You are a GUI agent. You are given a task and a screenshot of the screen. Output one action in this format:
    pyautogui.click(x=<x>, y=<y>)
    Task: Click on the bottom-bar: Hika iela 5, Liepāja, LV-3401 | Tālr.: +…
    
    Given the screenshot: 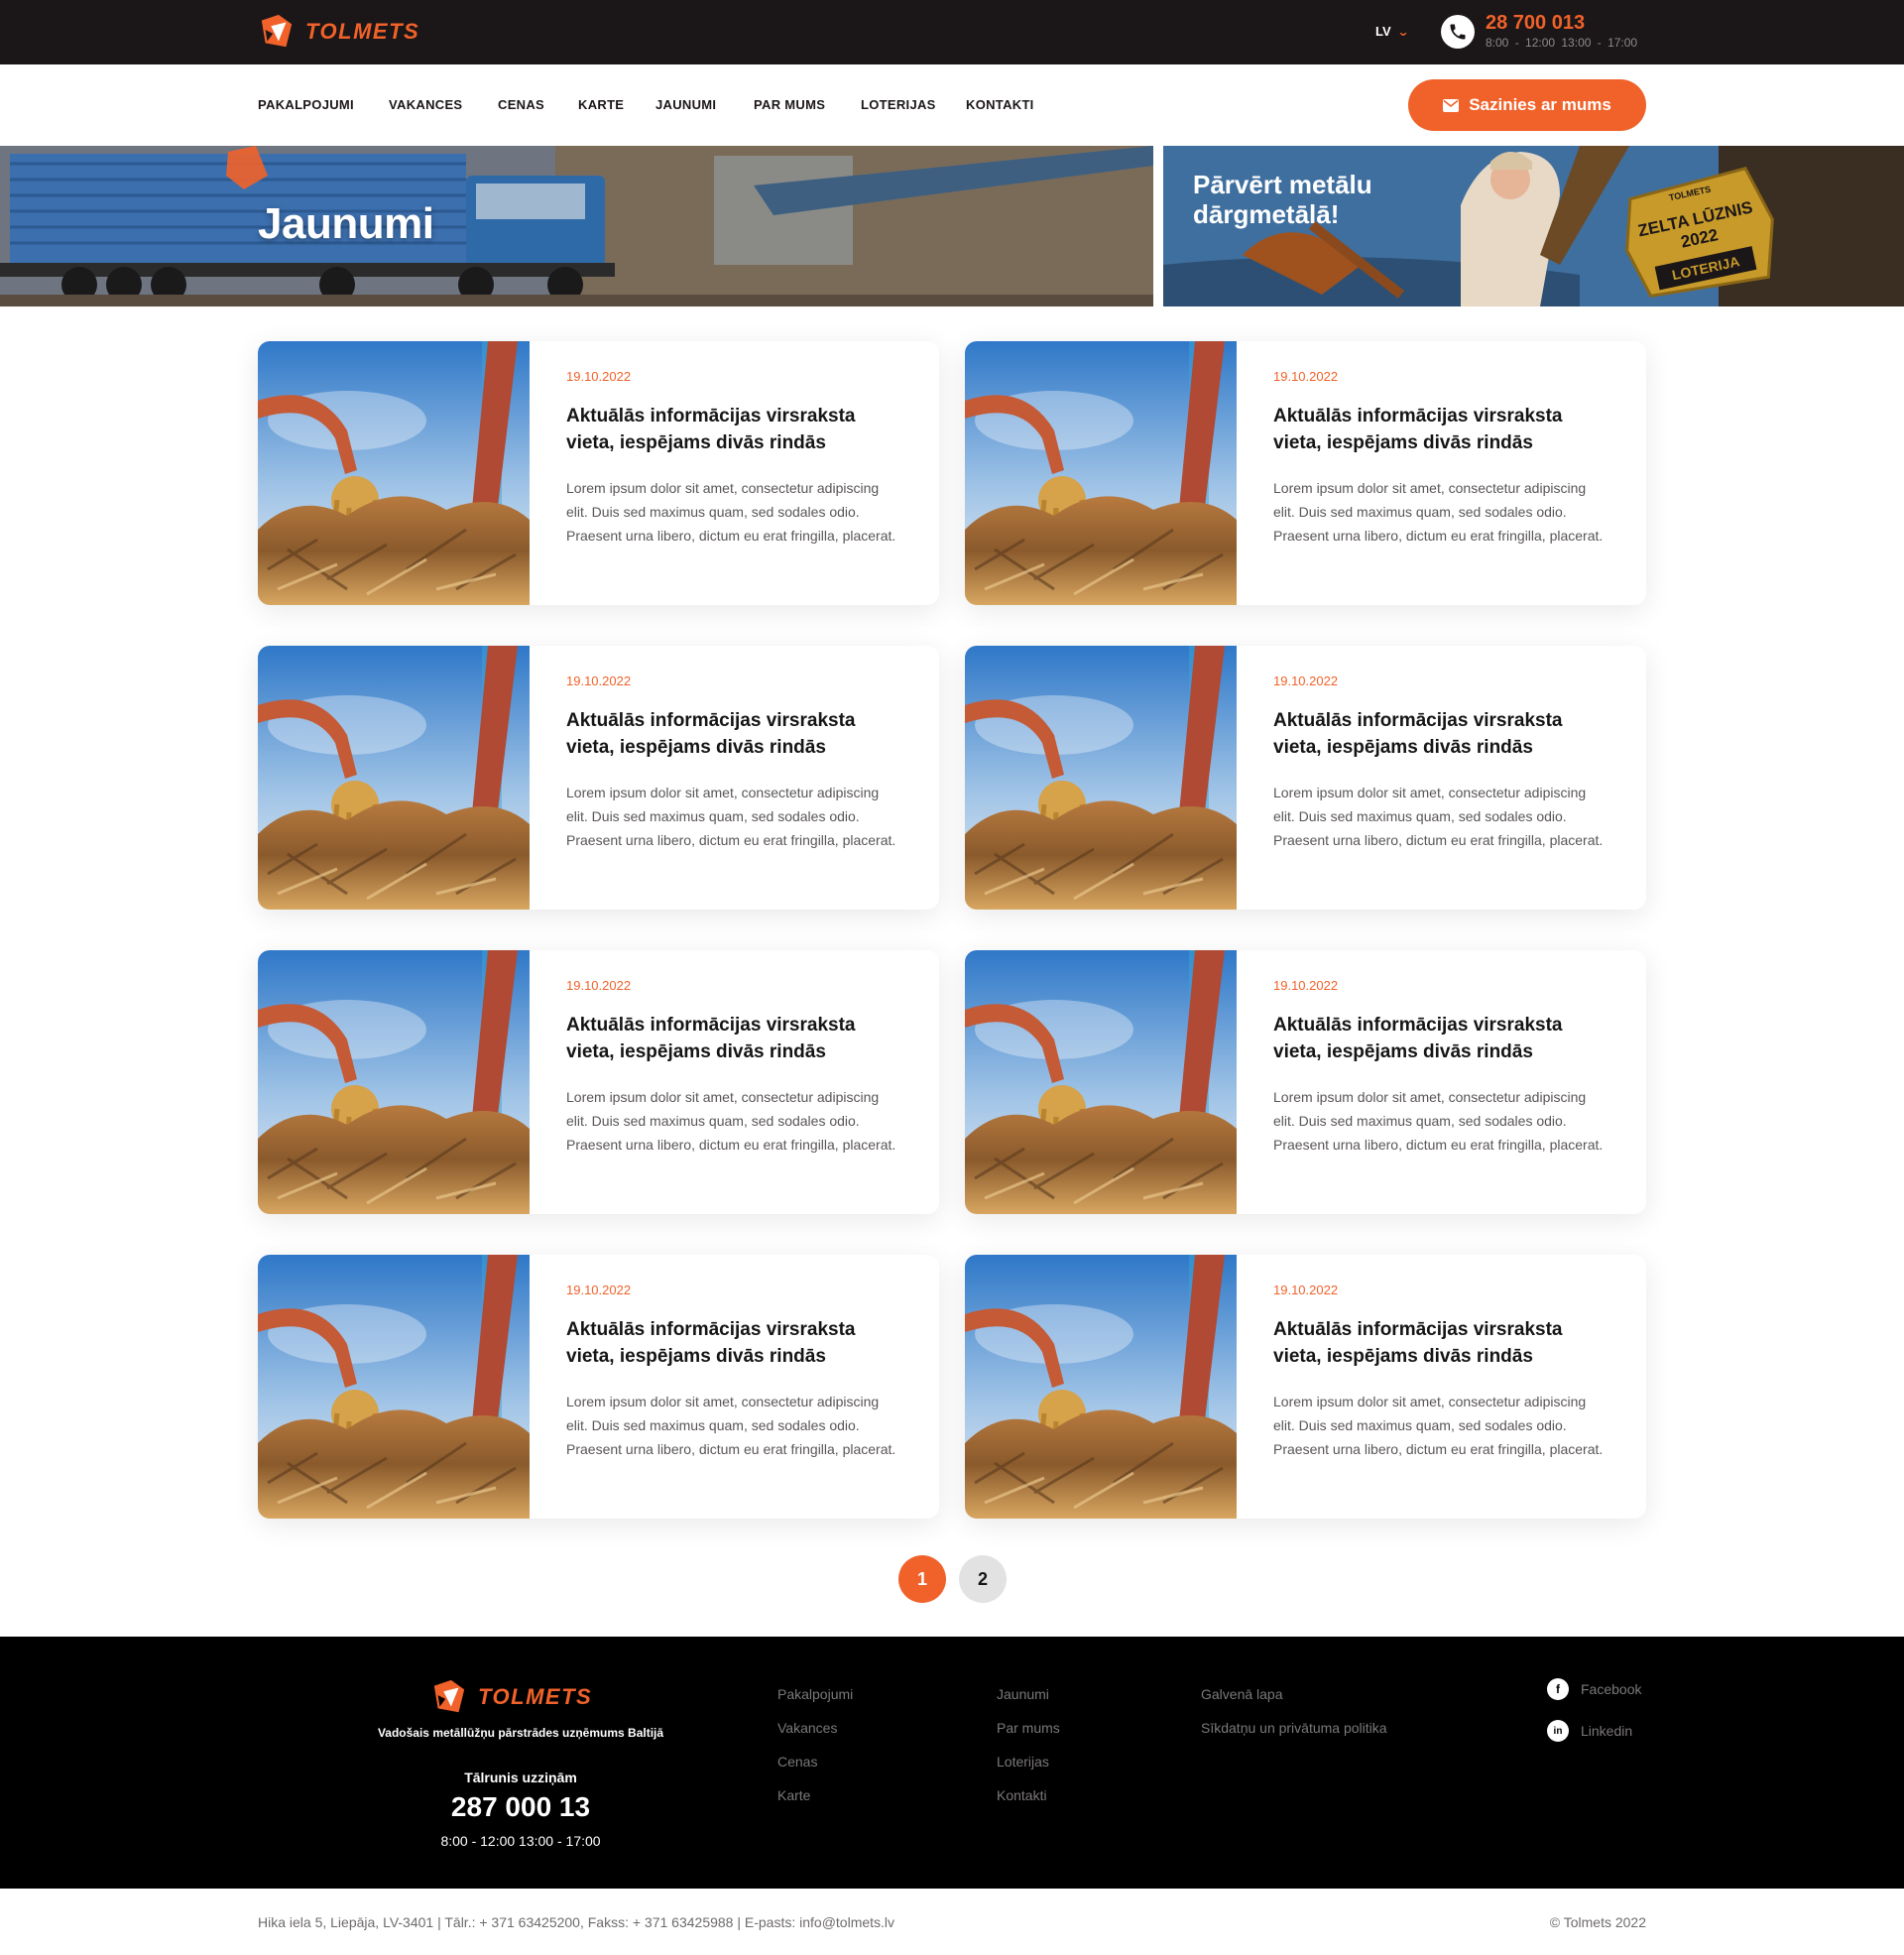 What is the action you would take?
    pyautogui.click(x=952, y=1922)
    